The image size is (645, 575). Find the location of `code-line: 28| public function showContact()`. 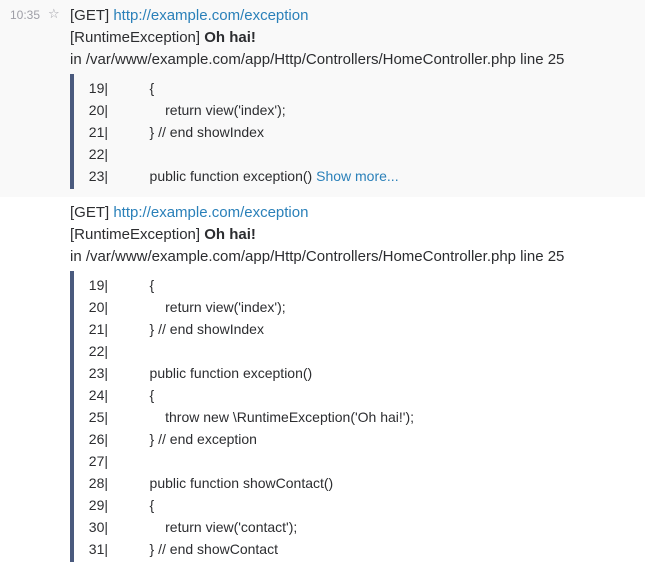

code-line: 28| public function showContact() is located at coordinates (365, 483).